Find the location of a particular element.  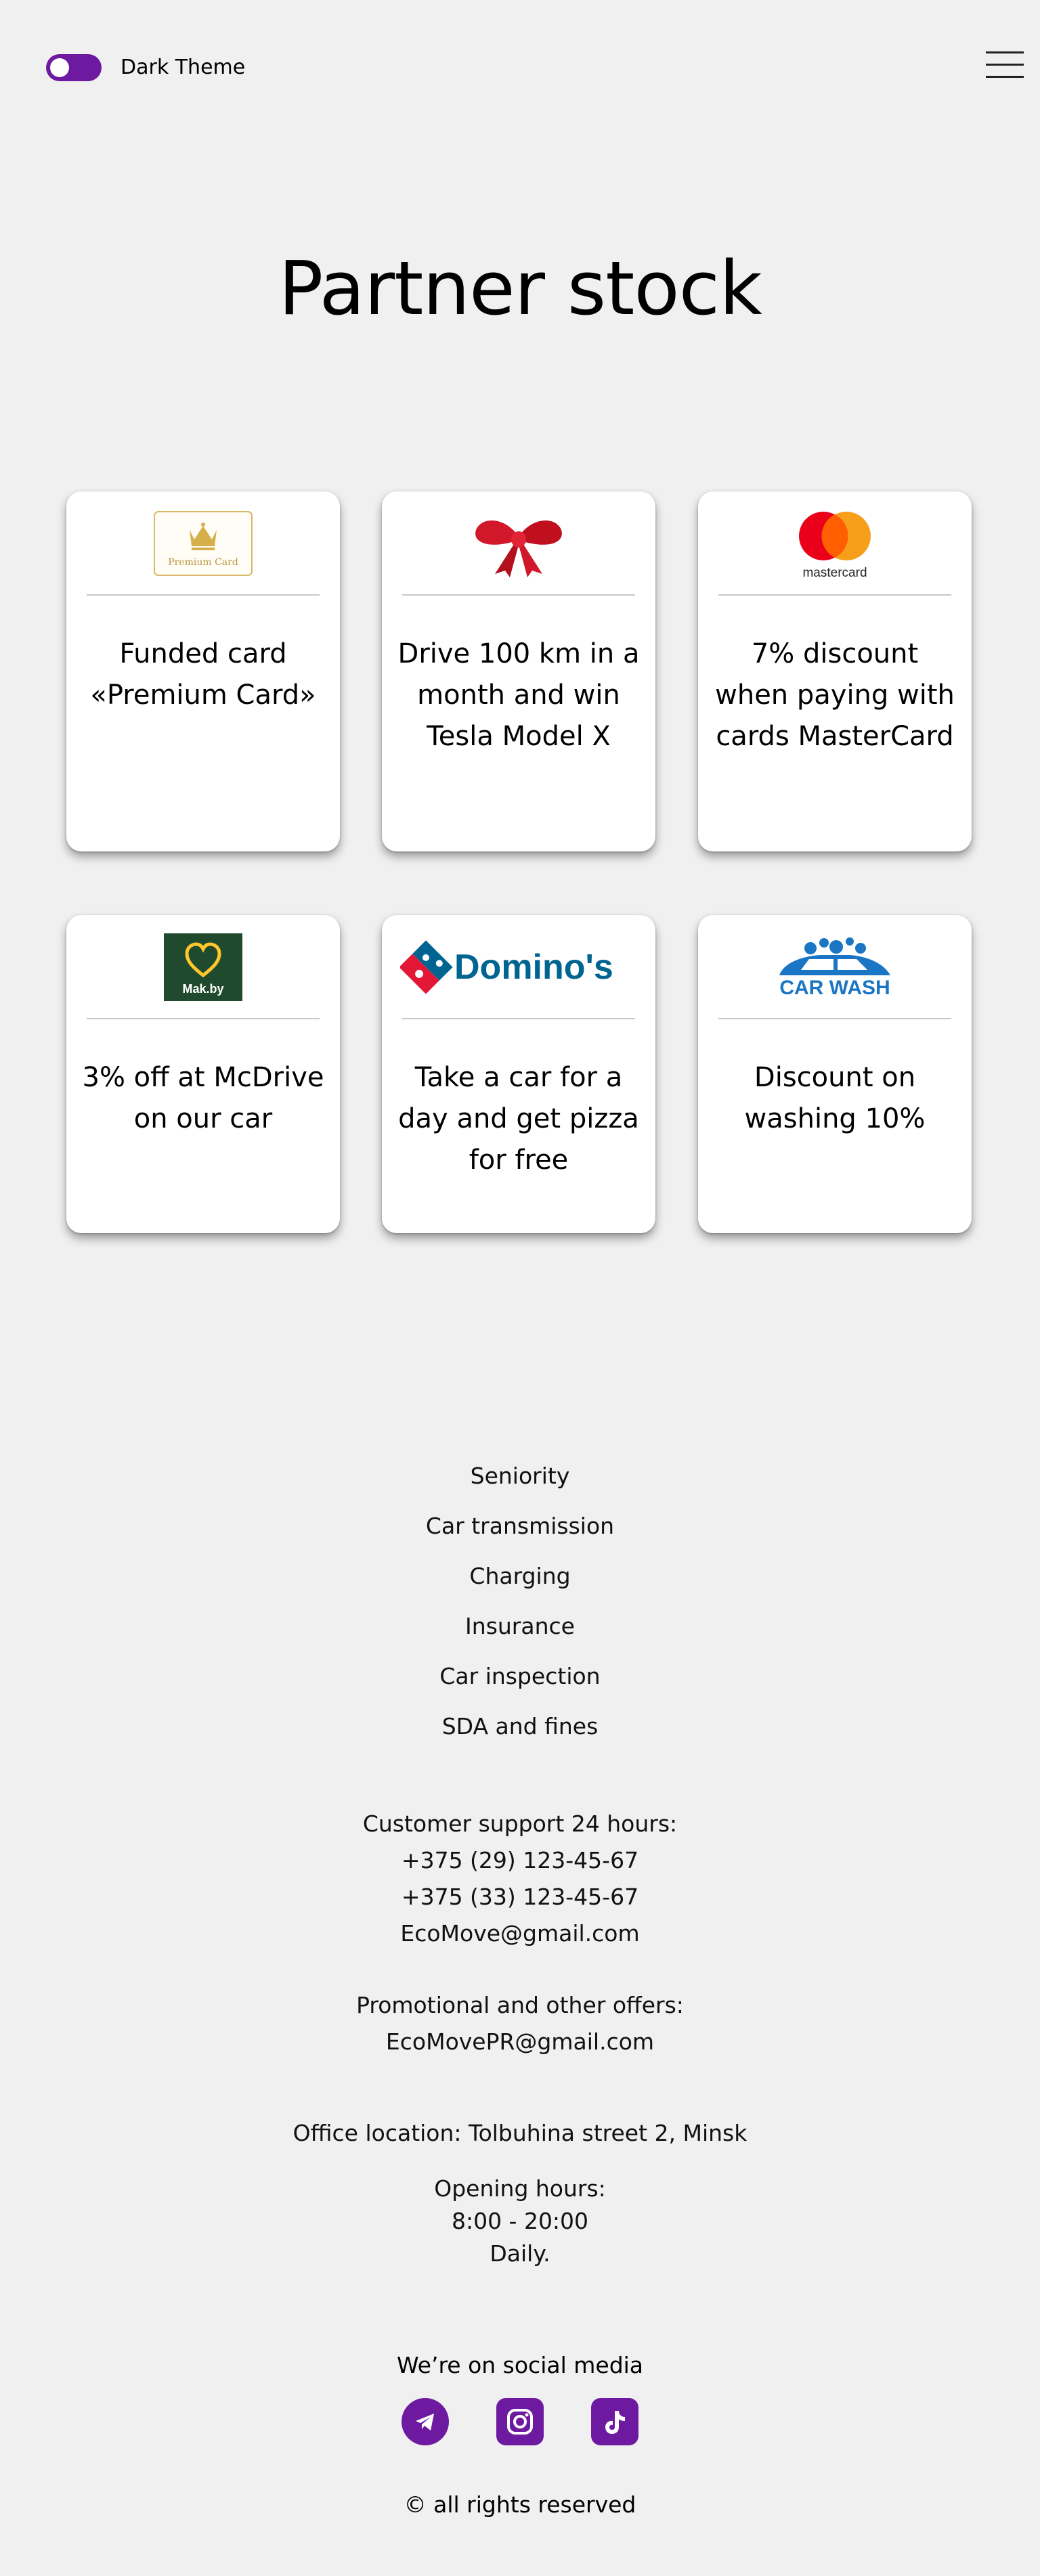

promo-email: EcoMovePR@gmail.com is located at coordinates (520, 2042).